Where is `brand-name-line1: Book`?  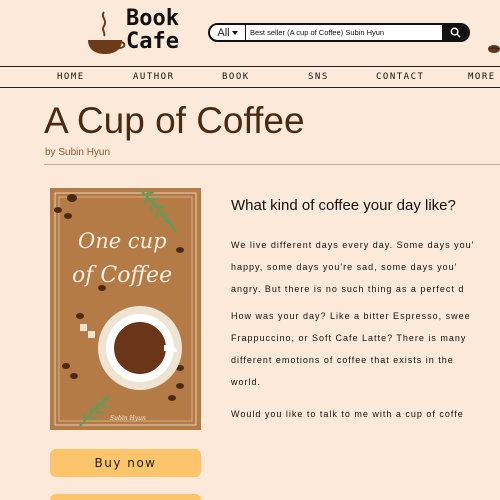 brand-name-line1: Book is located at coordinates (152, 18).